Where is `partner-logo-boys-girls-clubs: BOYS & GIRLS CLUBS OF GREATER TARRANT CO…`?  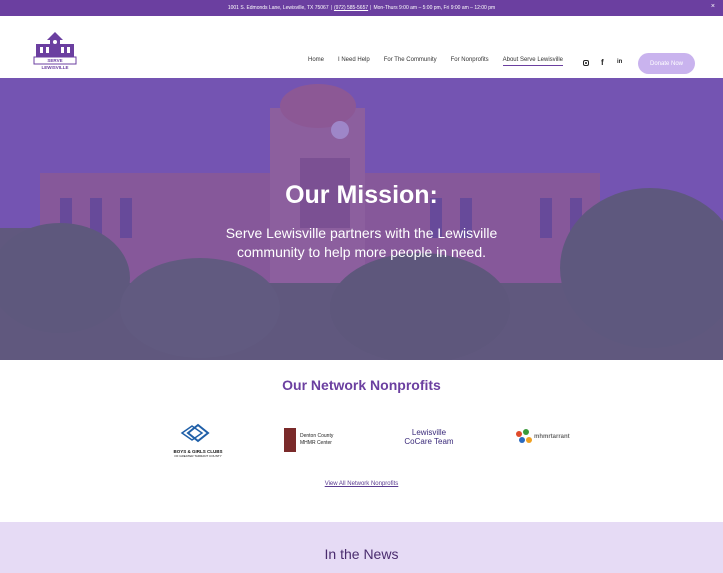
partner-logo-boys-girls-clubs: BOYS & GIRLS CLUBS OF GREATER TARRANT CO… is located at coordinates (198, 440).